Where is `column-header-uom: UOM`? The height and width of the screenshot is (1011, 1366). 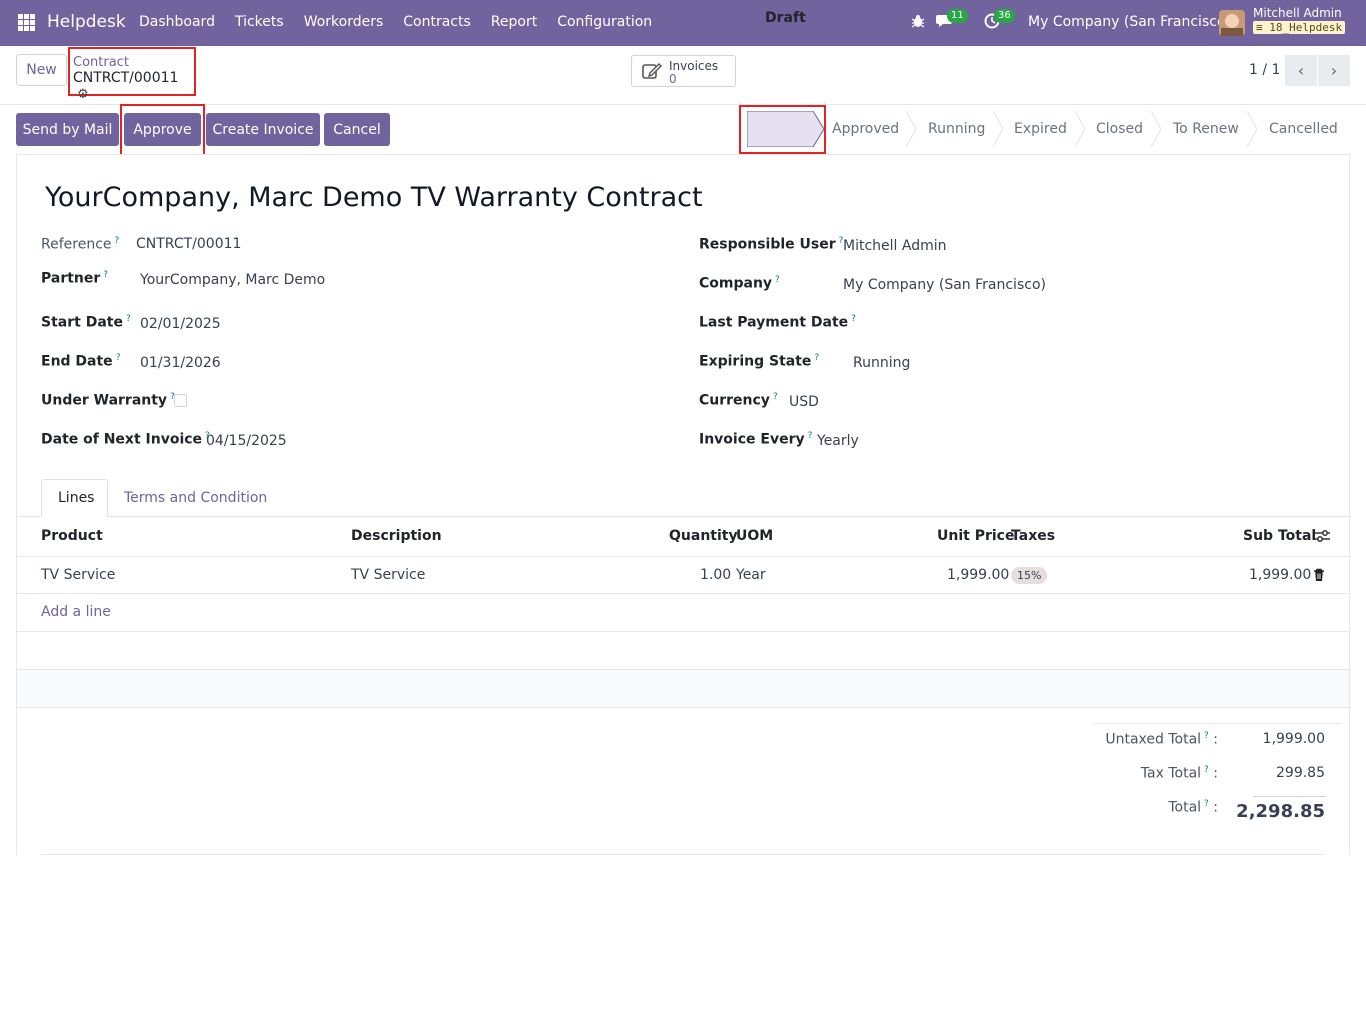
column-header-uom: UOM is located at coordinates (754, 536).